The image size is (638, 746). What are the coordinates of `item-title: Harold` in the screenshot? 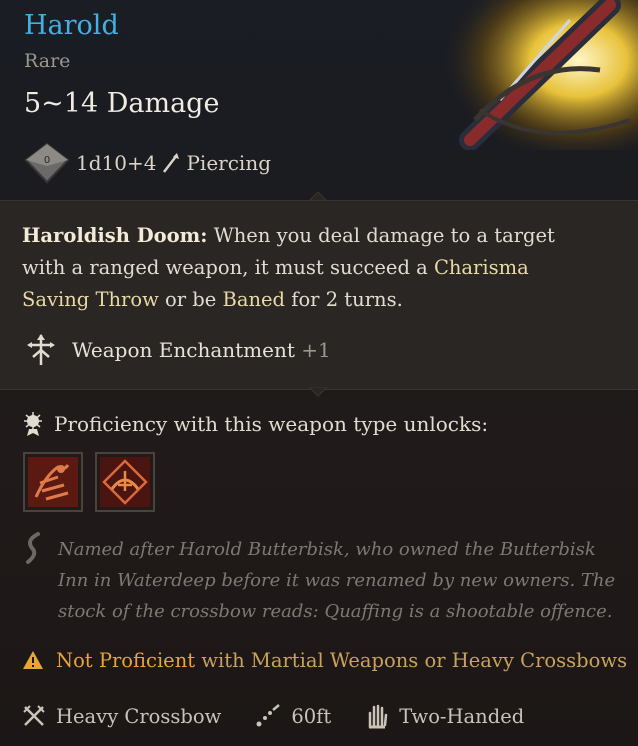 It's located at (71, 25).